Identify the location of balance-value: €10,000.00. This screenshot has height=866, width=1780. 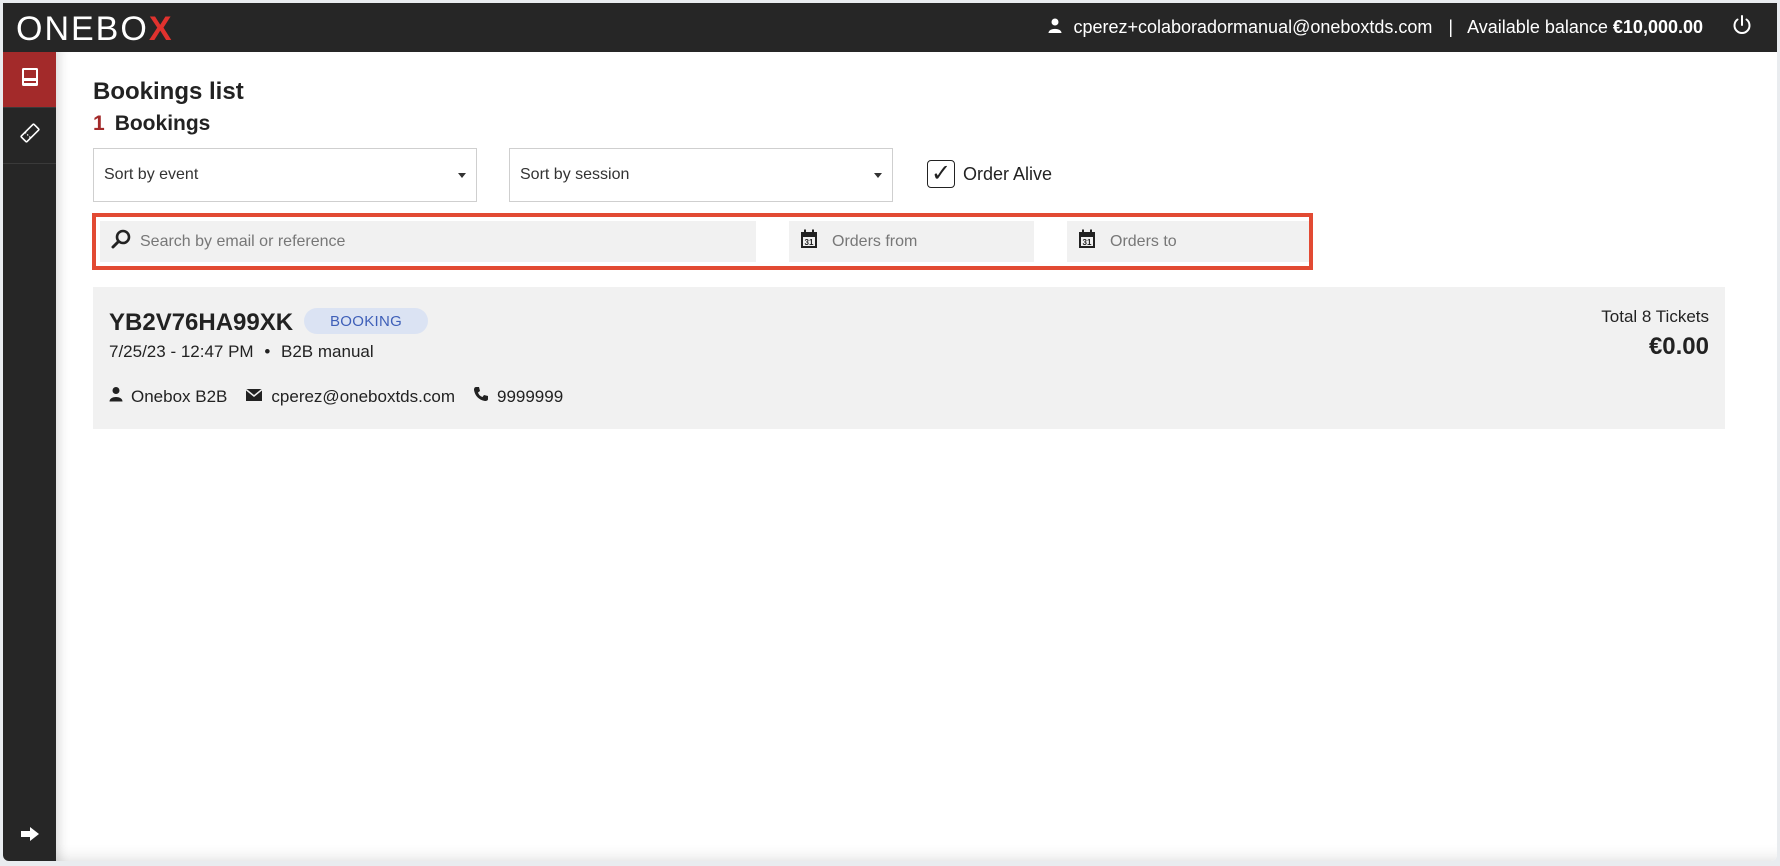
(1657, 27).